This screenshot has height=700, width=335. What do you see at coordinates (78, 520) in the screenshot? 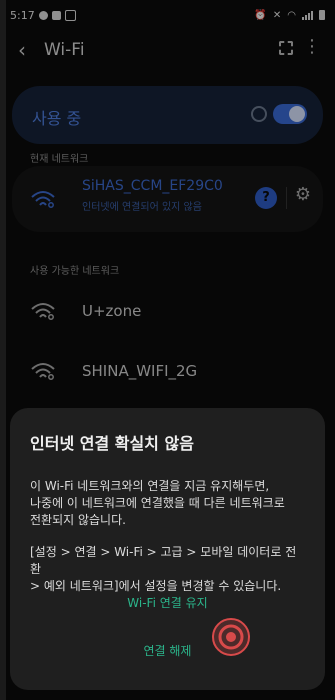
I see `dialog-message-line: 전환되지 않습니다.` at bounding box center [78, 520].